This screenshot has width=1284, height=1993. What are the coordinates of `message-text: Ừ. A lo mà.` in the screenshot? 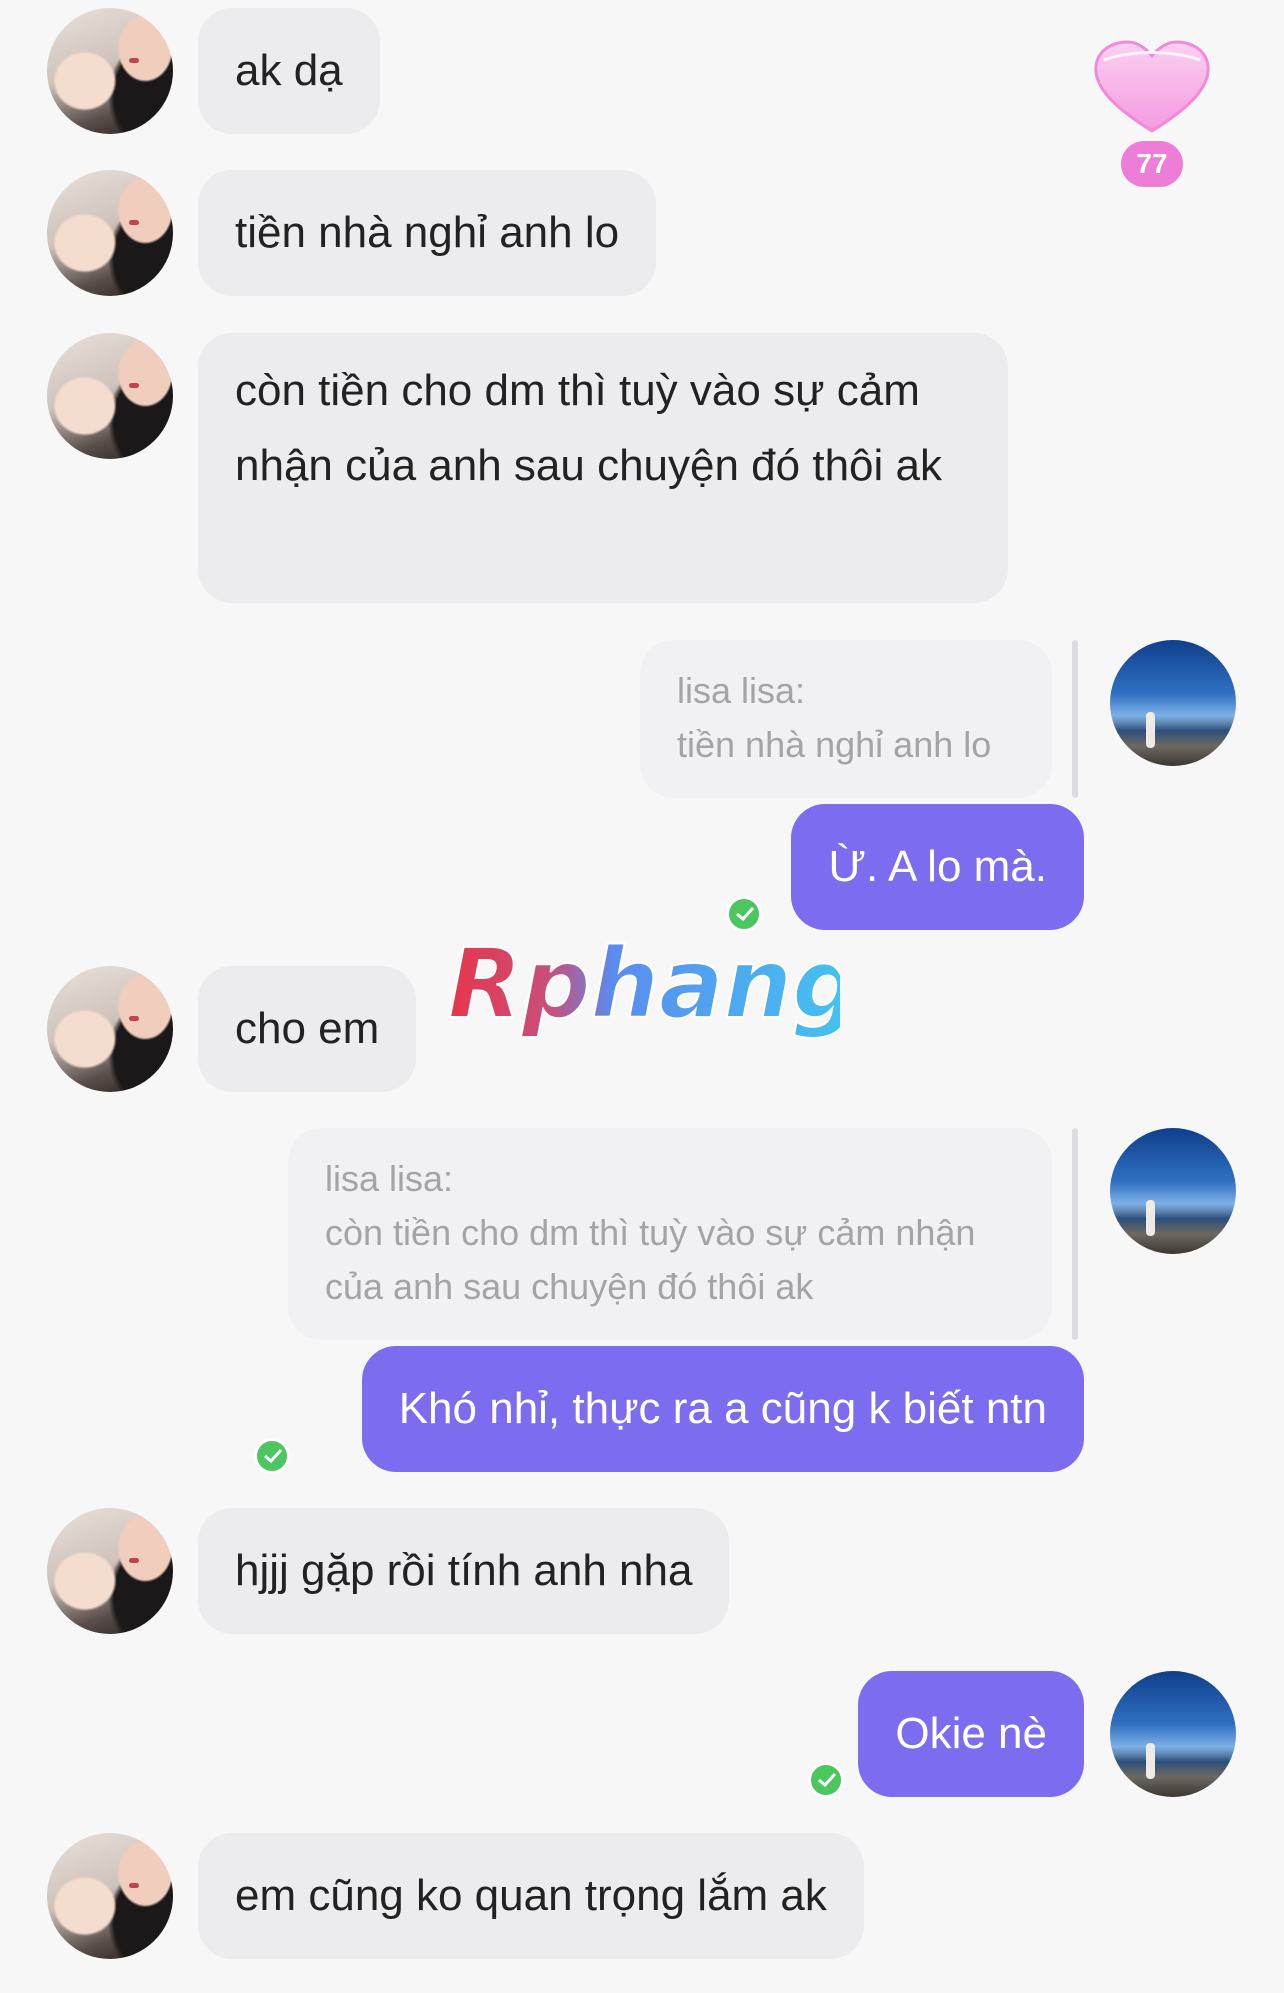 It's located at (937, 866).